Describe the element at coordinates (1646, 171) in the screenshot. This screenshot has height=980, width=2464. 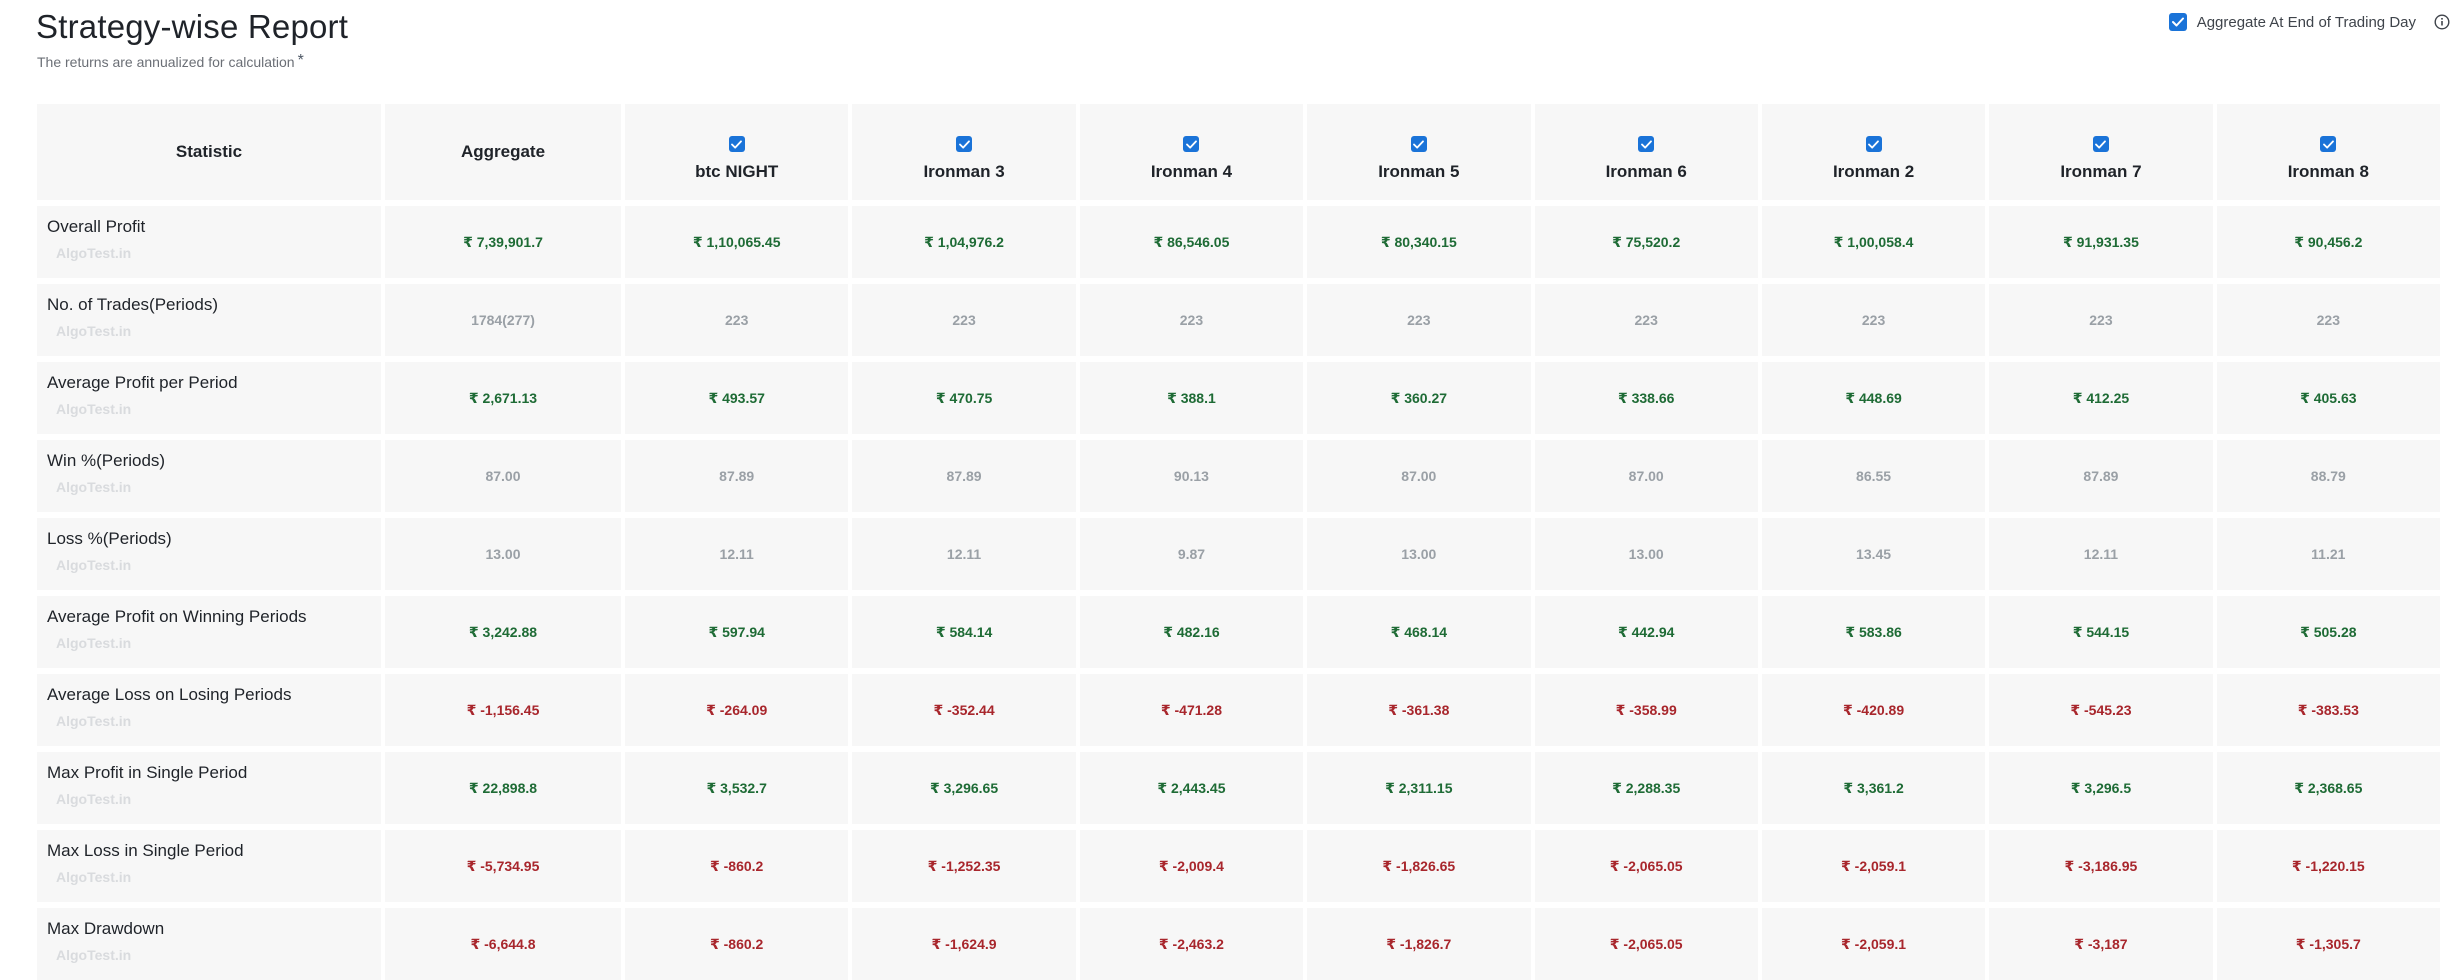
I see `strategy-name: Ironman 6` at that location.